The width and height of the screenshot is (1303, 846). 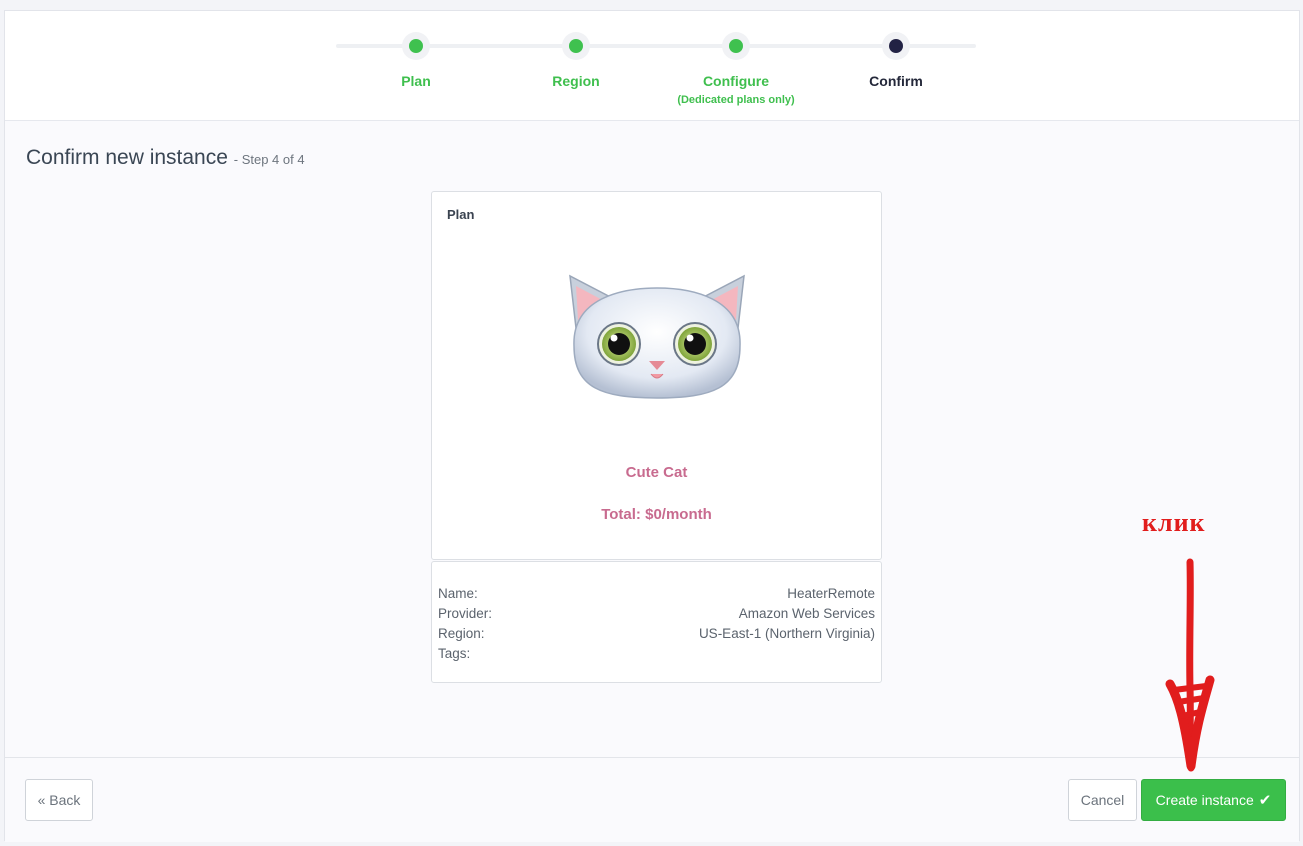 I want to click on detail-row-region: Region: US-East-1 (Northern Virginia), so click(x=656, y=634).